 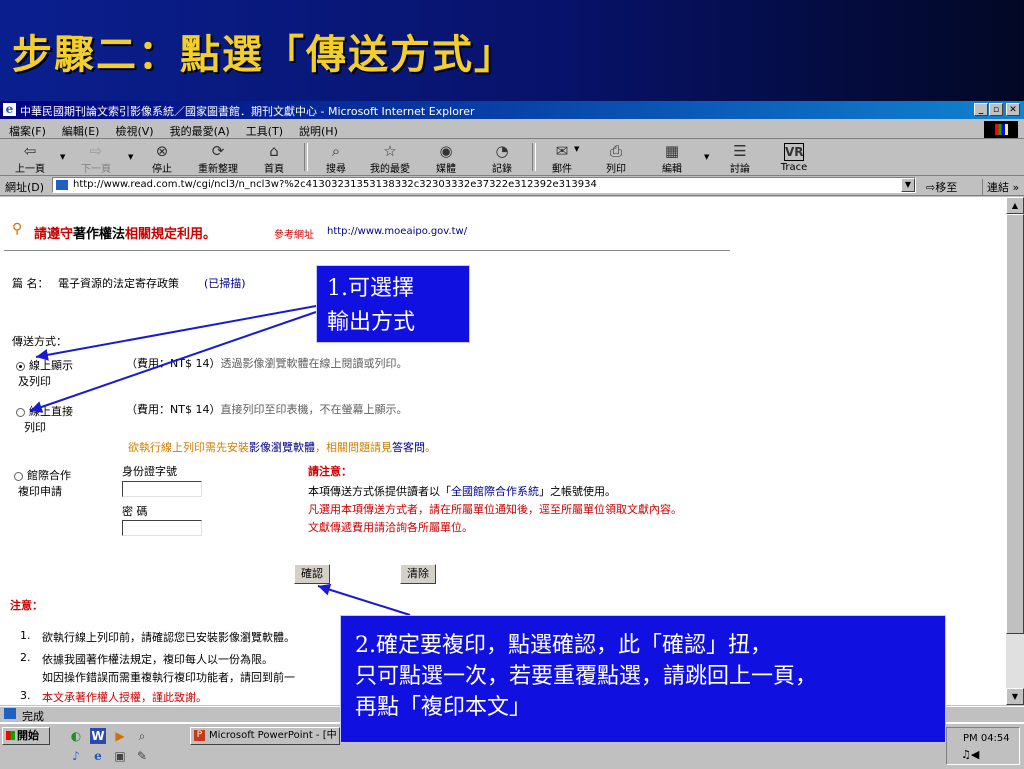 What do you see at coordinates (76, 736) in the screenshot?
I see `quicklaunch-icon: ◐` at bounding box center [76, 736].